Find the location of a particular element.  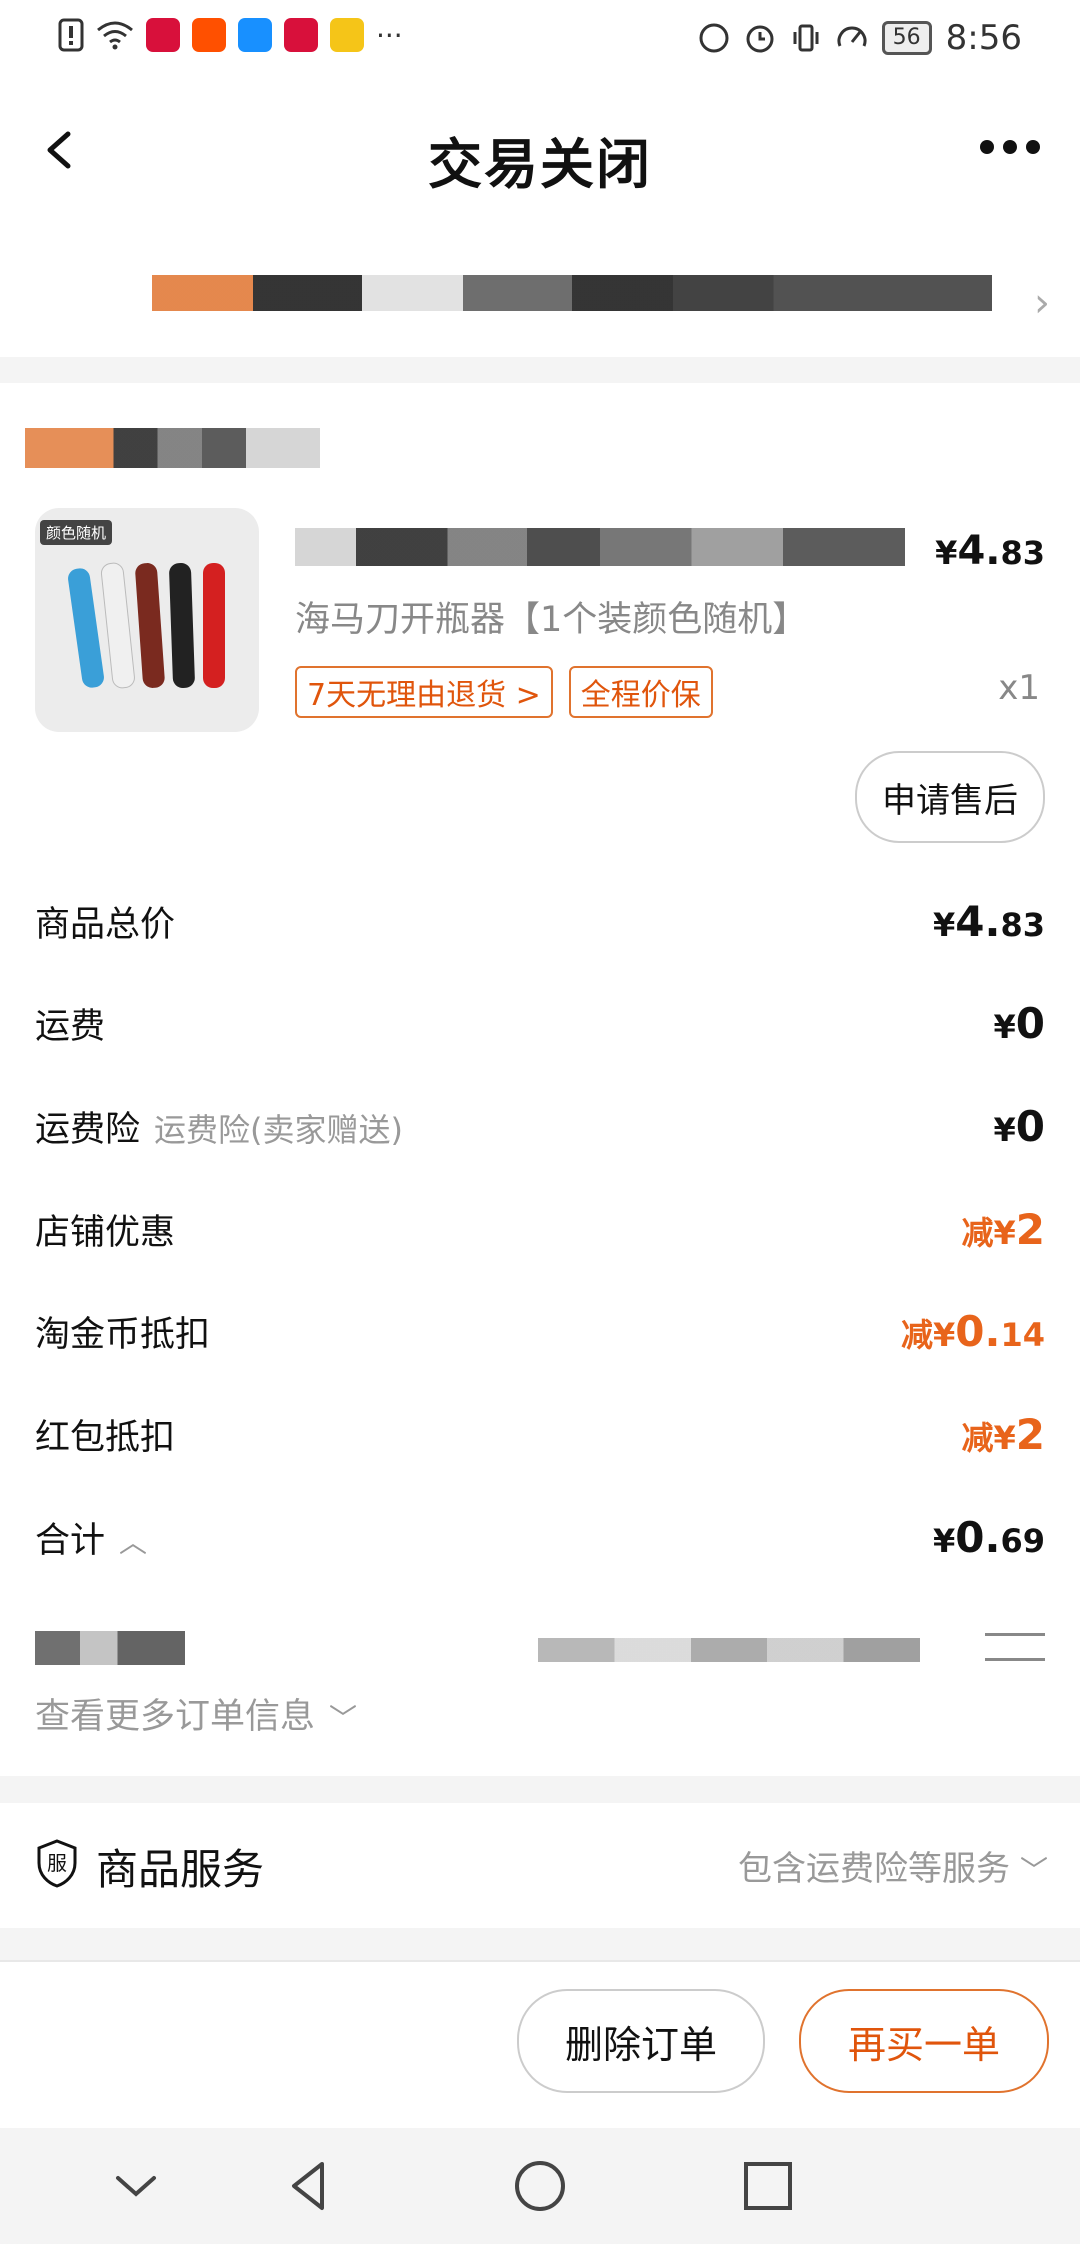

back-triangle-icon is located at coordinates (310, 2186).